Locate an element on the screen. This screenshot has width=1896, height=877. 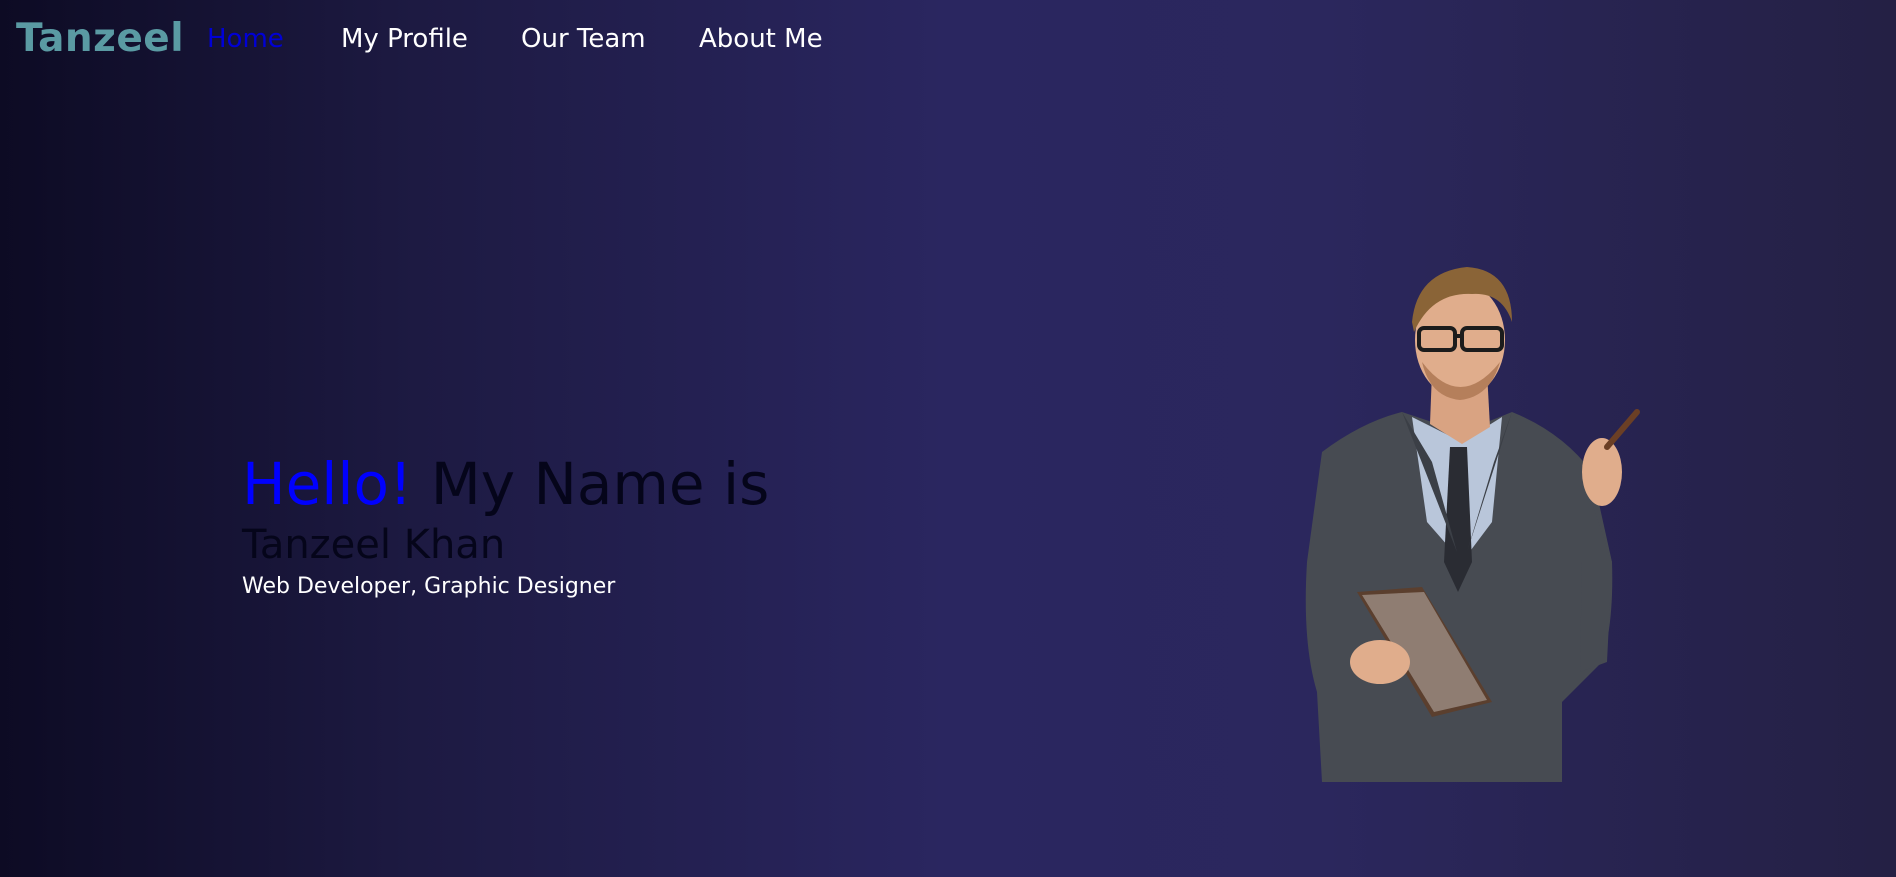
hero-heading: Hello! My Name is is located at coordinates (505, 484).